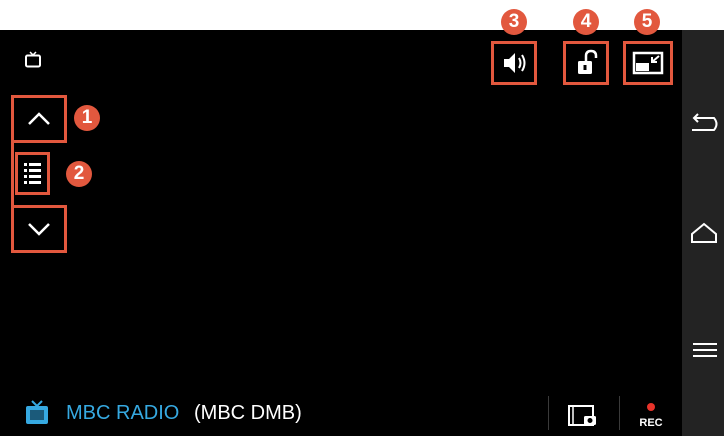  I want to click on callout-badge-3: 3, so click(514, 22).